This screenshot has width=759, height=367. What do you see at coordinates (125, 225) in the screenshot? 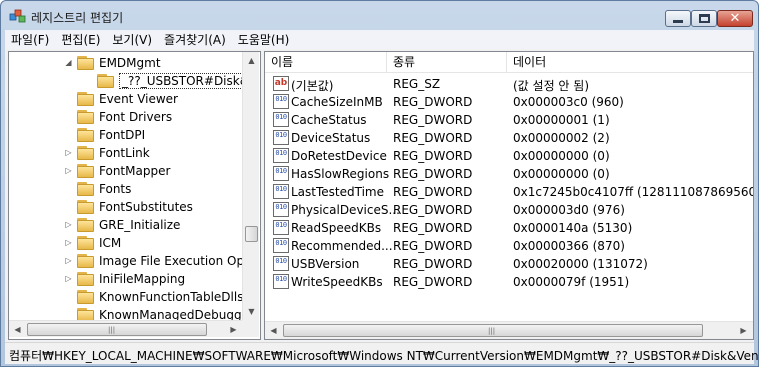
I see `tree-item: ▷ GRE_Initialize` at bounding box center [125, 225].